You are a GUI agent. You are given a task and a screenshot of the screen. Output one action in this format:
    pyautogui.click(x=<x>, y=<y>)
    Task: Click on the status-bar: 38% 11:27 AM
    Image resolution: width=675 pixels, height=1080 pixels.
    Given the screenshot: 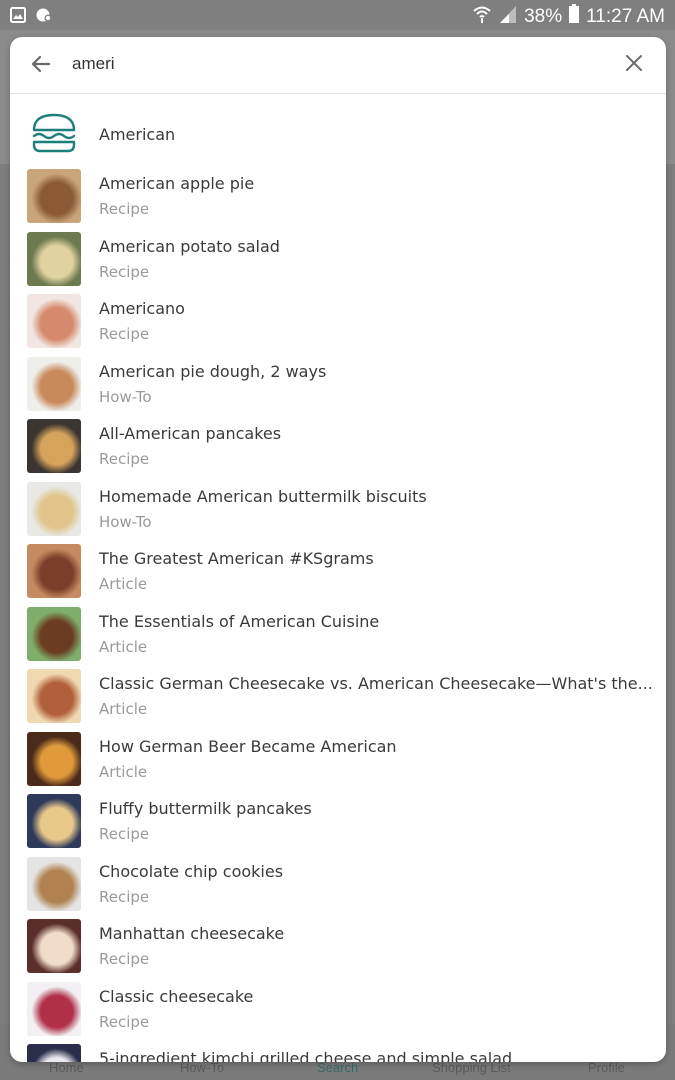 What is the action you would take?
    pyautogui.click(x=337, y=15)
    